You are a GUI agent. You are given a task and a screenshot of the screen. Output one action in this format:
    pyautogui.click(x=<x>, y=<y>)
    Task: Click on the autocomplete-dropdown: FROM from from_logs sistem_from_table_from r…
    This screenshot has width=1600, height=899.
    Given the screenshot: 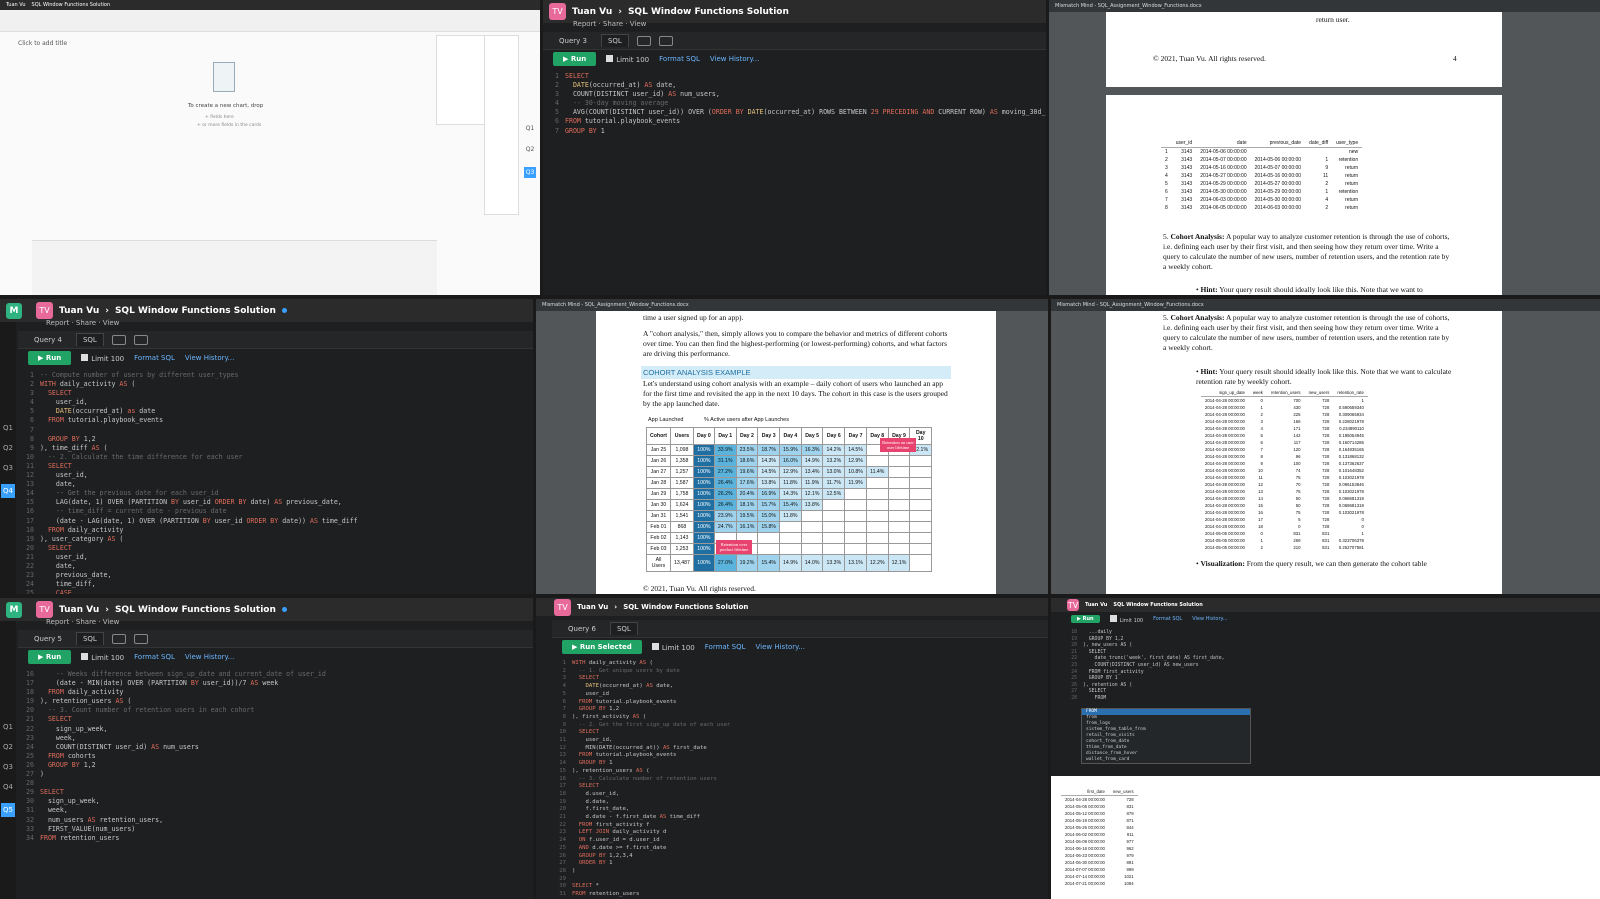 What is the action you would take?
    pyautogui.click(x=1166, y=736)
    